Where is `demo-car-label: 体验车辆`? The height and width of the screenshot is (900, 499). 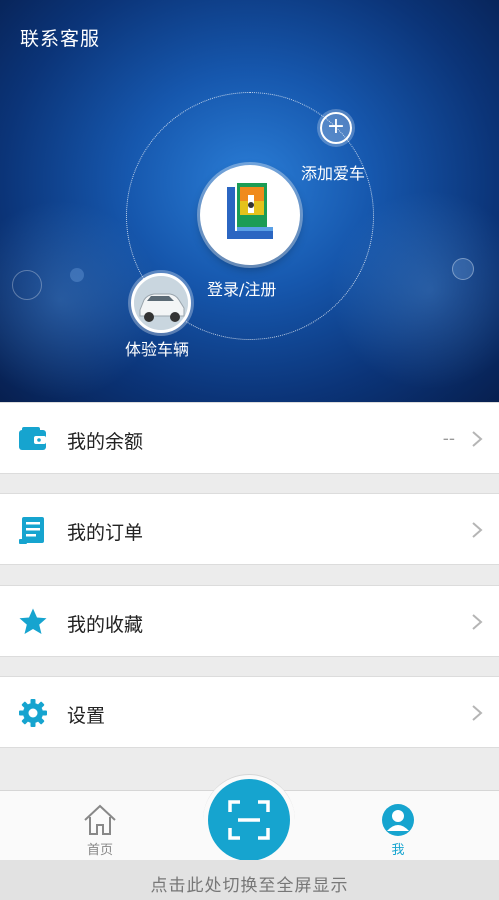
demo-car-label: 体验车辆 is located at coordinates (157, 348).